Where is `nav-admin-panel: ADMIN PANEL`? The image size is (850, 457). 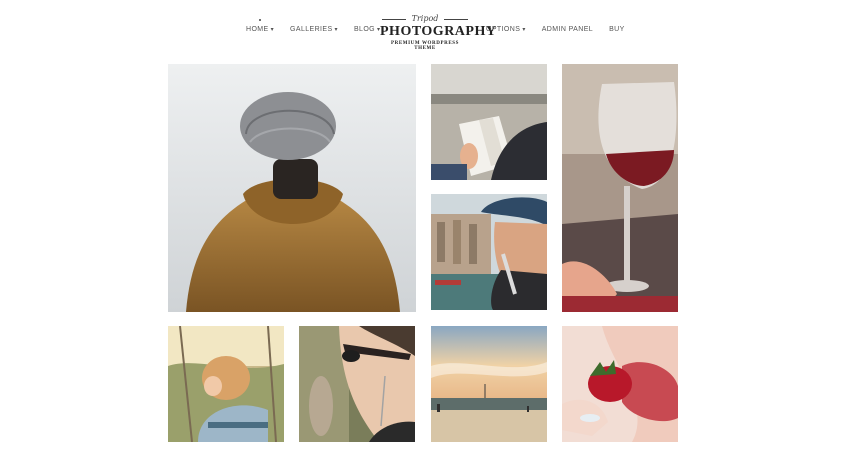
nav-admin-panel: ADMIN PANEL is located at coordinates (567, 29).